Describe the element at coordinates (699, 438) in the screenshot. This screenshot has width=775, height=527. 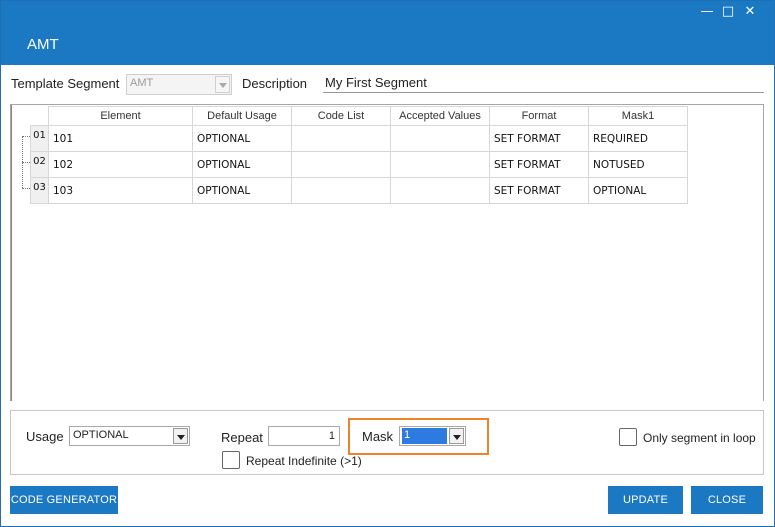
I see `only-segment-in-loop-label: Only segment in loop` at that location.